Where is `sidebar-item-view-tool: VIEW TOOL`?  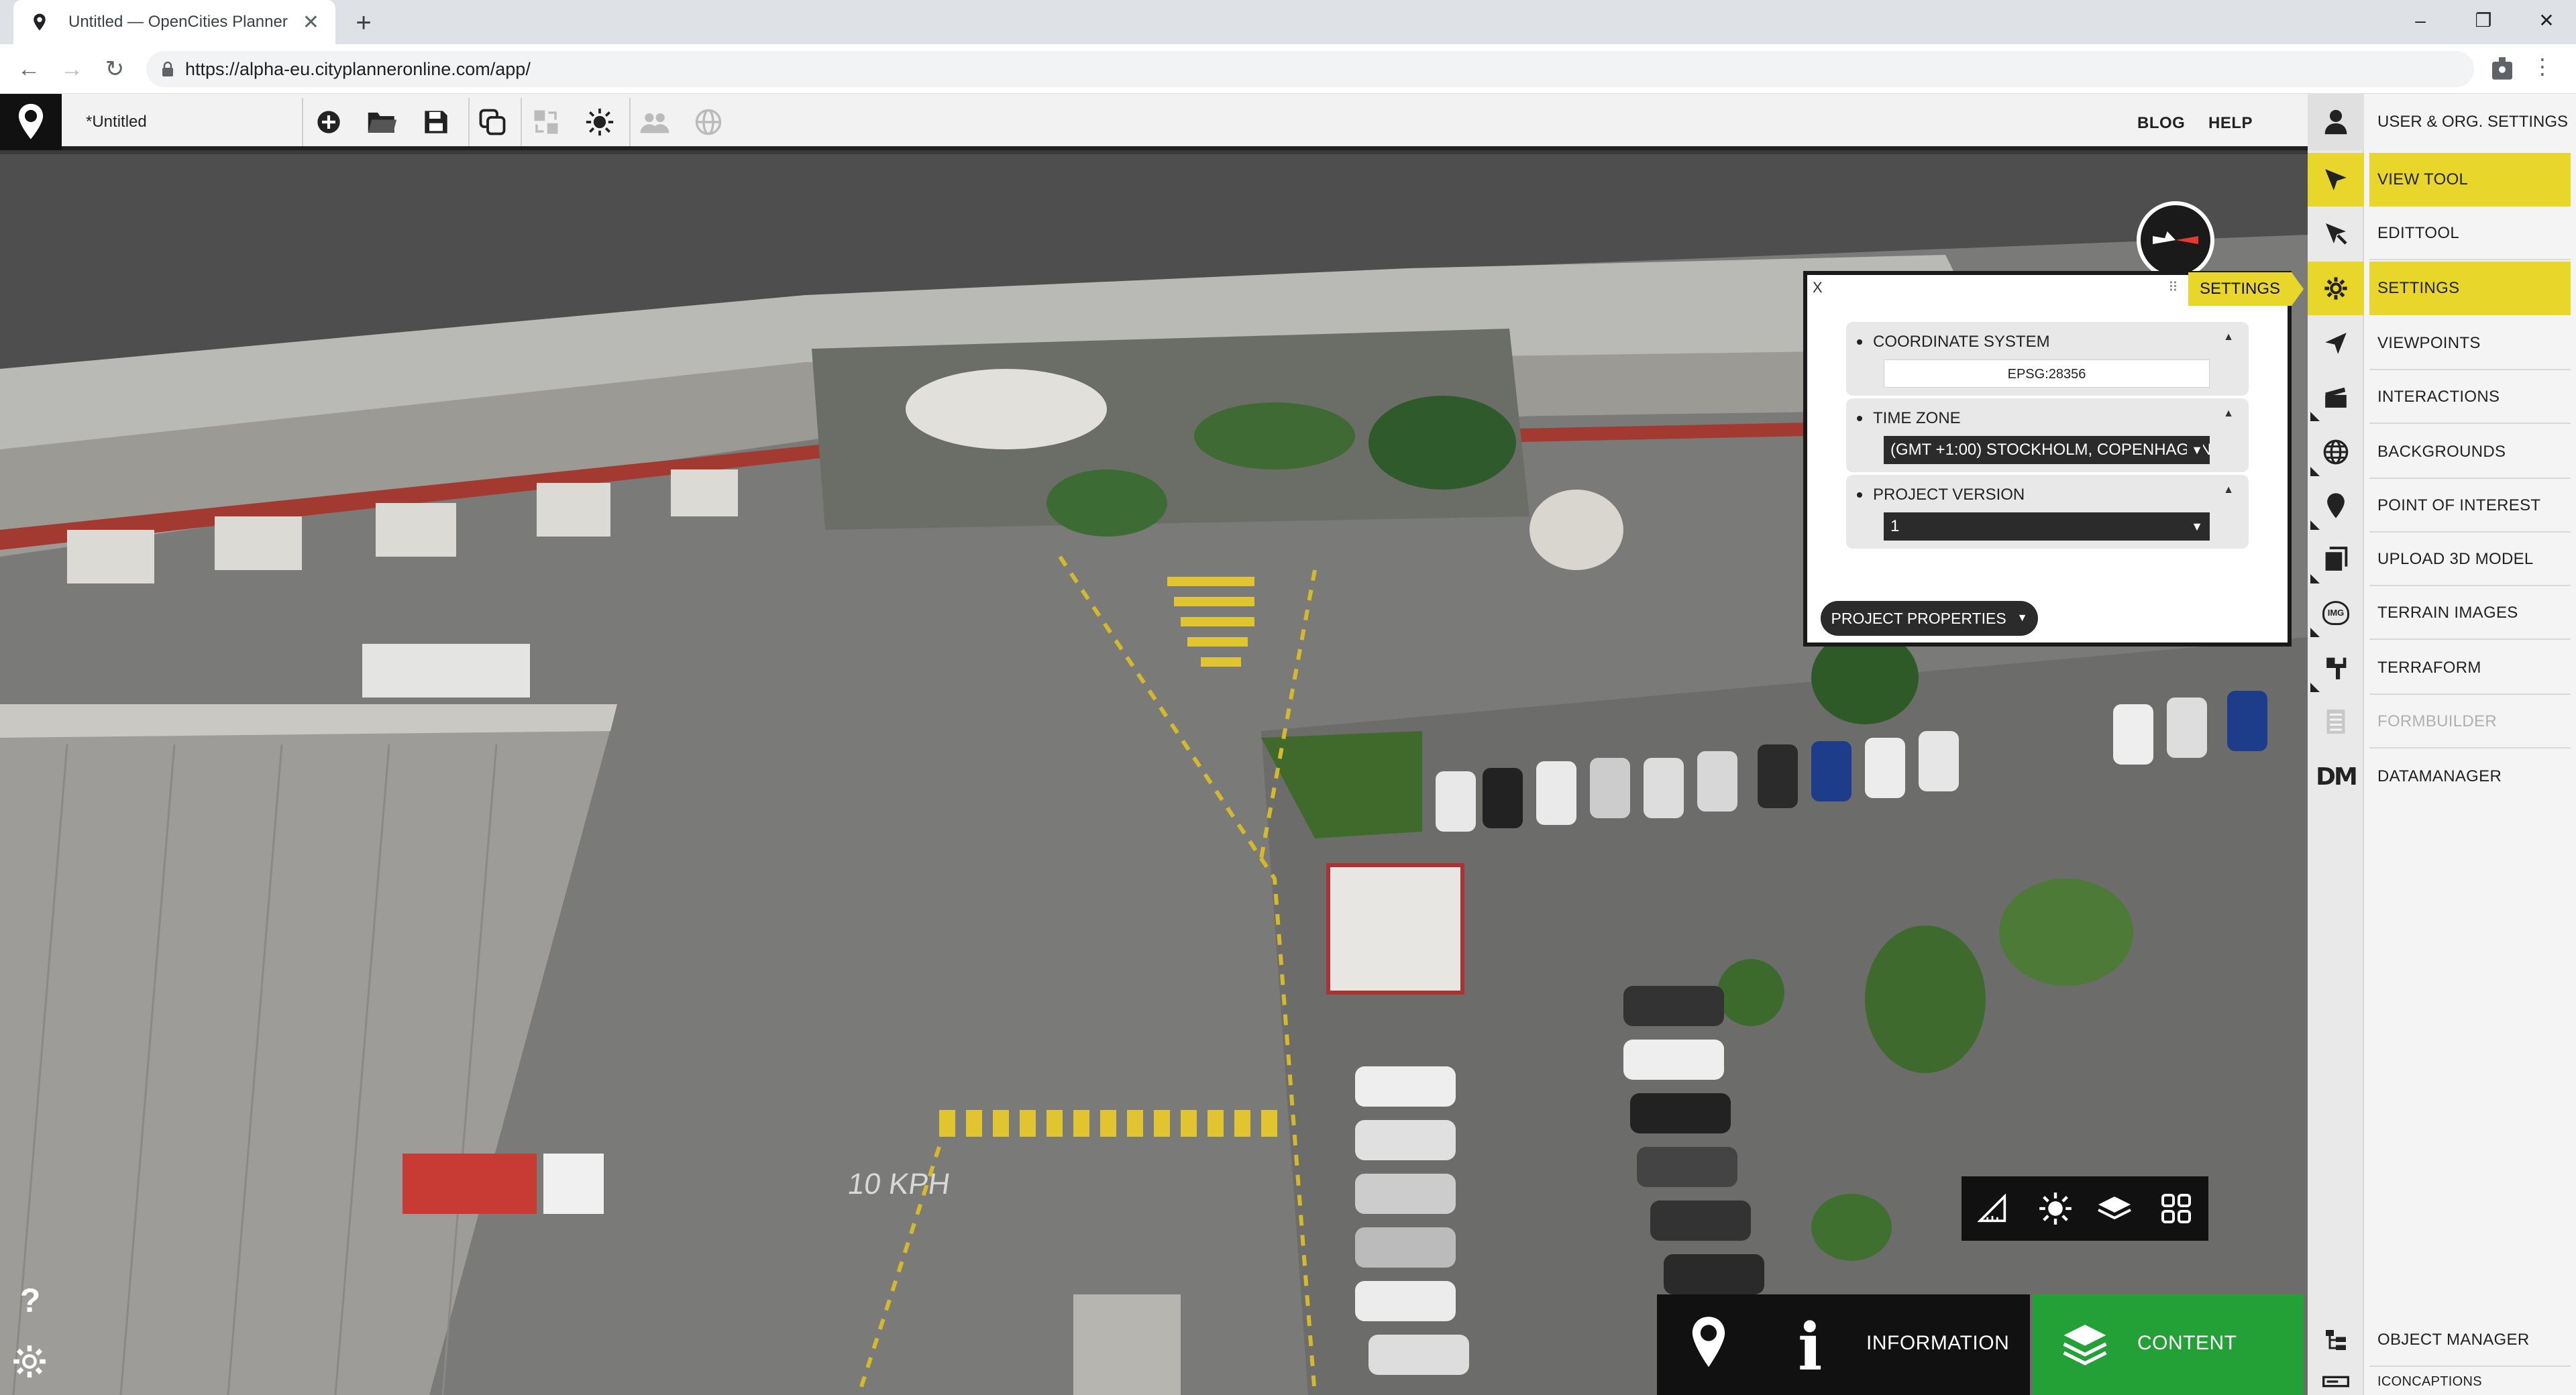
sidebar-item-view-tool: VIEW TOOL is located at coordinates (2442, 180).